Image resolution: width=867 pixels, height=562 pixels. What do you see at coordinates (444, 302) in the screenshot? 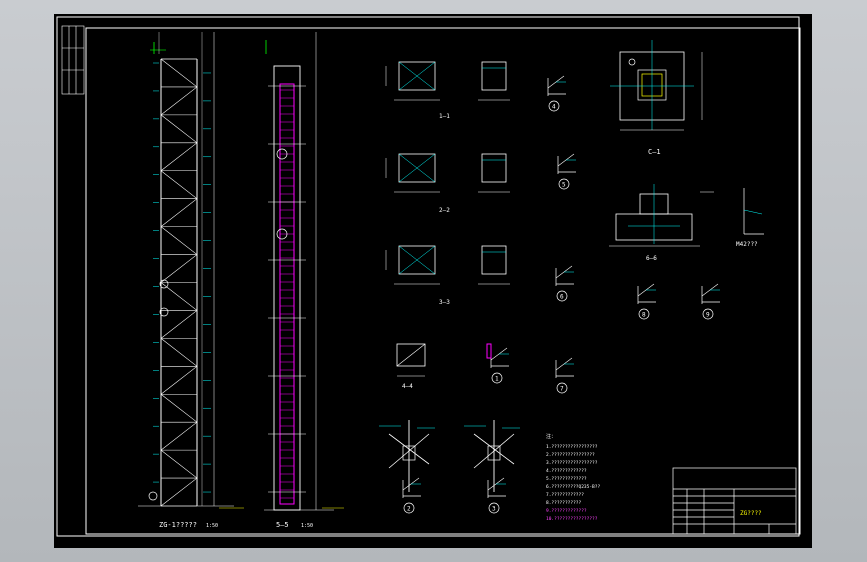
I see `section-3-label: 3—3` at bounding box center [444, 302].